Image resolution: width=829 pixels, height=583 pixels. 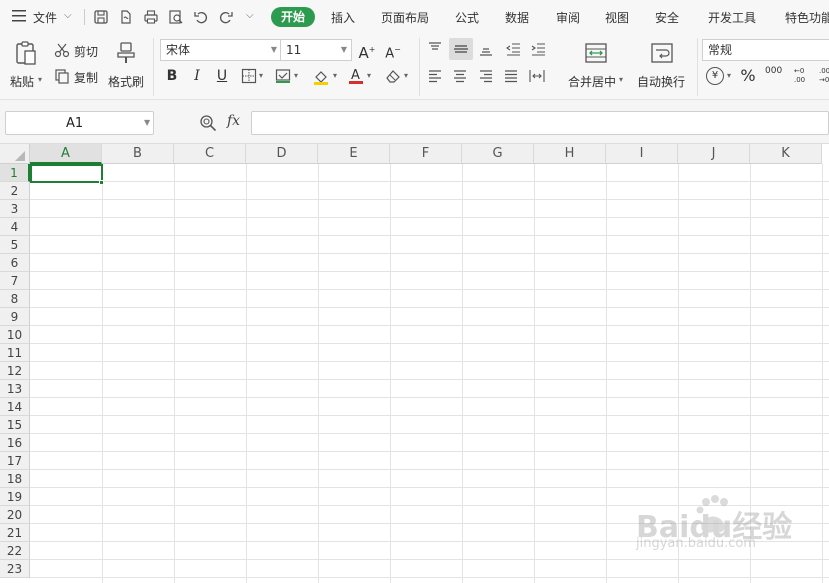 I want to click on align-top-icon, so click(x=435, y=49).